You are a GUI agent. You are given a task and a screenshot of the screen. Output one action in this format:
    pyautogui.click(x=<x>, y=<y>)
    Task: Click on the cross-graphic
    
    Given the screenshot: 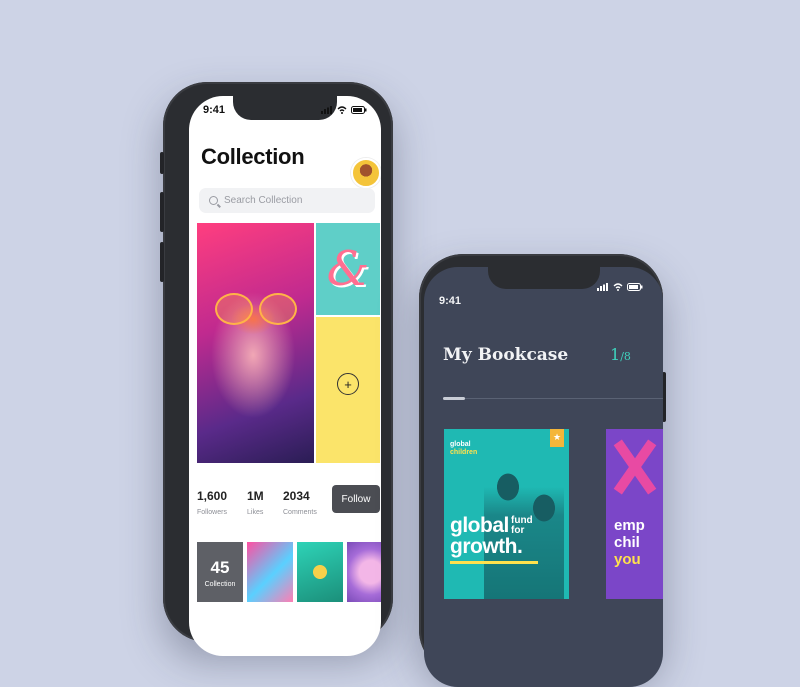 What is the action you would take?
    pyautogui.click(x=635, y=467)
    